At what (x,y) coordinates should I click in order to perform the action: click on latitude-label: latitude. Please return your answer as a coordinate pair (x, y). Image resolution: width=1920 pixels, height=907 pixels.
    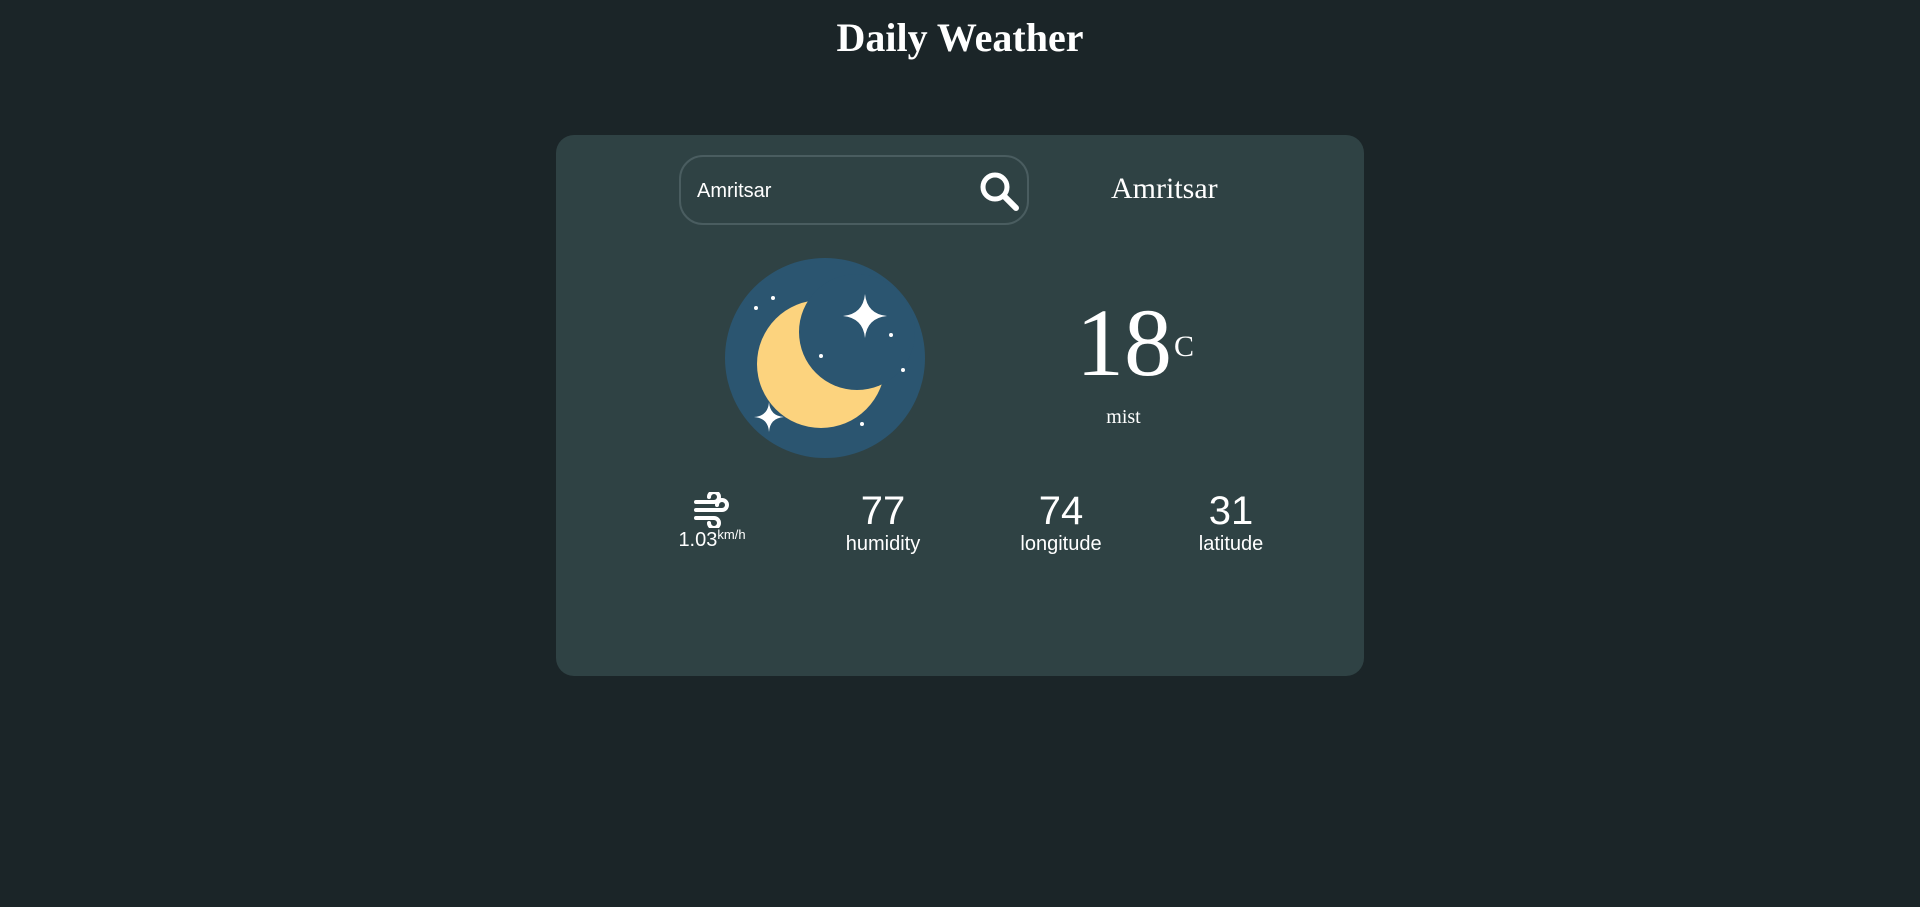
    Looking at the image, I should click on (1231, 544).